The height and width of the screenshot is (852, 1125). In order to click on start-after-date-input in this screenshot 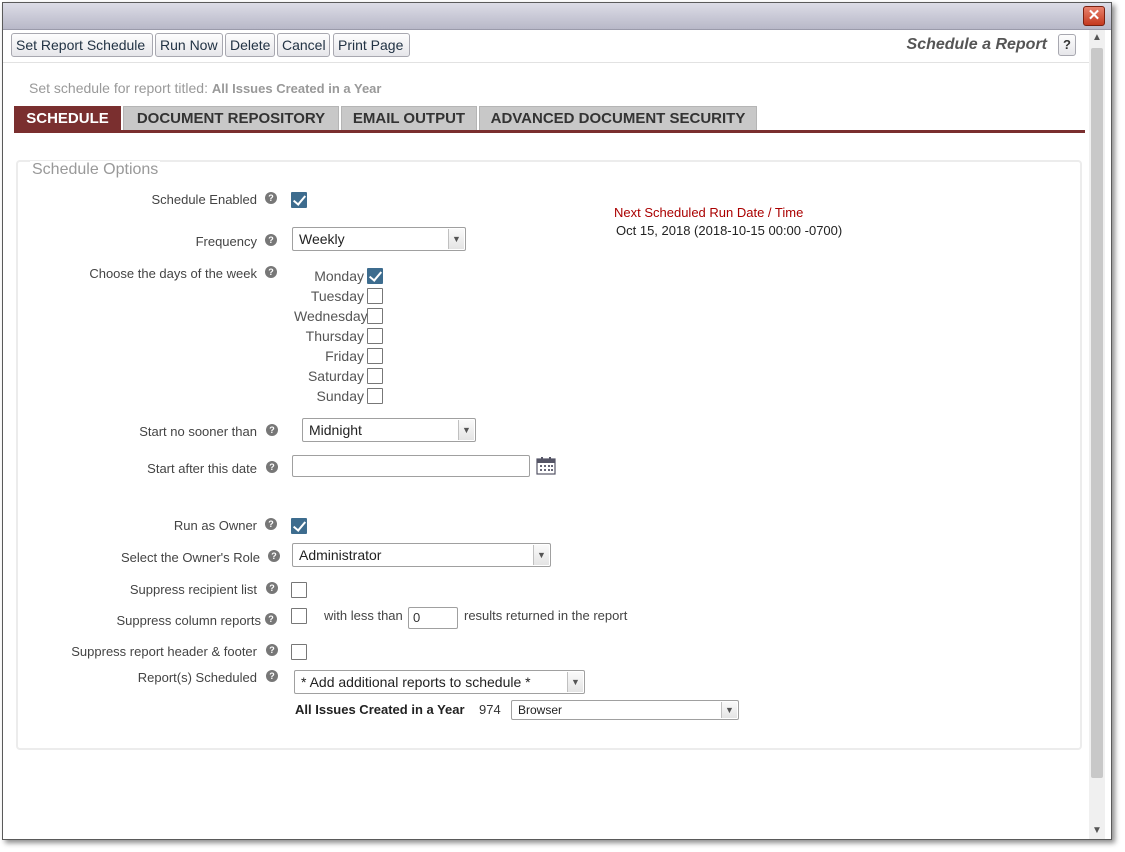, I will do `click(411, 466)`.